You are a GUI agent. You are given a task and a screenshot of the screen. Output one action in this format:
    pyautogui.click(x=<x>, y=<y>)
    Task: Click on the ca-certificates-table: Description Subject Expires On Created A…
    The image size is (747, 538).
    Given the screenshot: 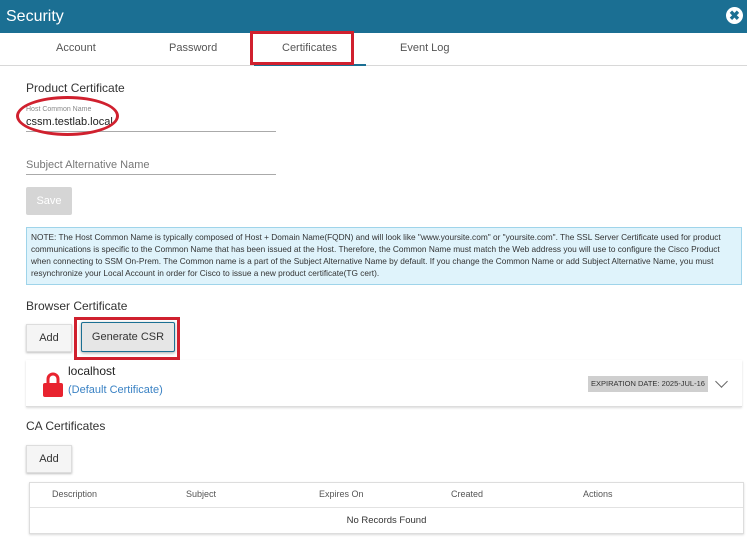 What is the action you would take?
    pyautogui.click(x=386, y=508)
    